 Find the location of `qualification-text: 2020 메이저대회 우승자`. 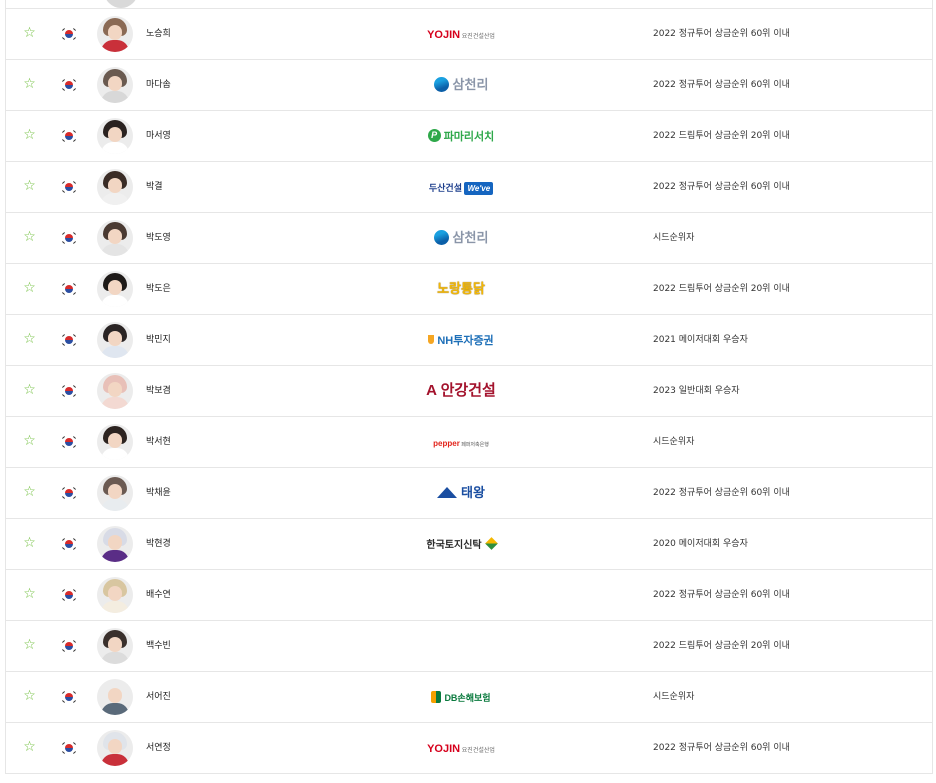

qualification-text: 2020 메이저대회 우승자 is located at coordinates (700, 544).